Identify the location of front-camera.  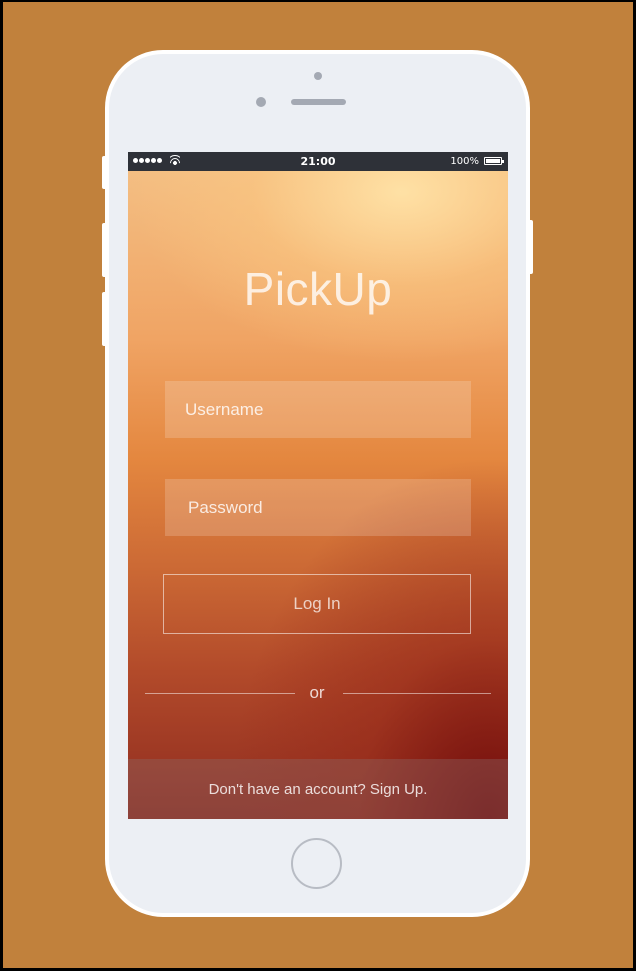
(318, 76).